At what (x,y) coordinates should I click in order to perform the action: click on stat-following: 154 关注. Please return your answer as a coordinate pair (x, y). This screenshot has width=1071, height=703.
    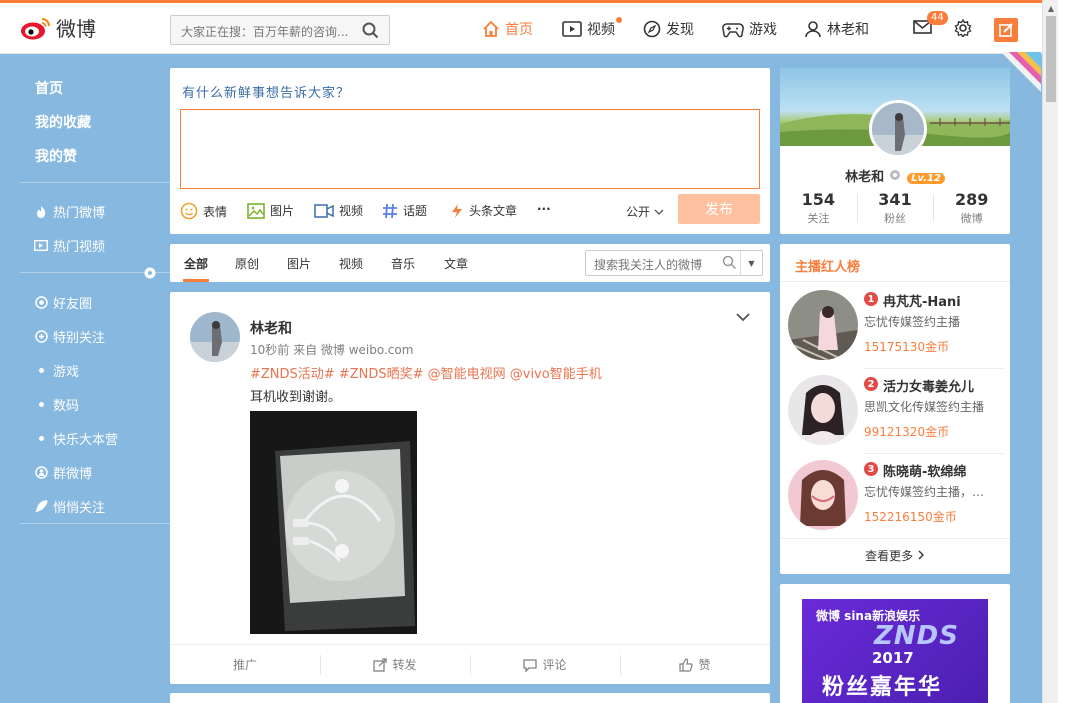
    Looking at the image, I should click on (818, 208).